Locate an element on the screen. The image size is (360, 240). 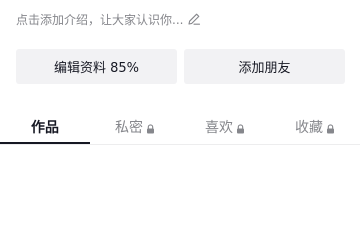
tab-collections: 收藏 is located at coordinates (315, 127).